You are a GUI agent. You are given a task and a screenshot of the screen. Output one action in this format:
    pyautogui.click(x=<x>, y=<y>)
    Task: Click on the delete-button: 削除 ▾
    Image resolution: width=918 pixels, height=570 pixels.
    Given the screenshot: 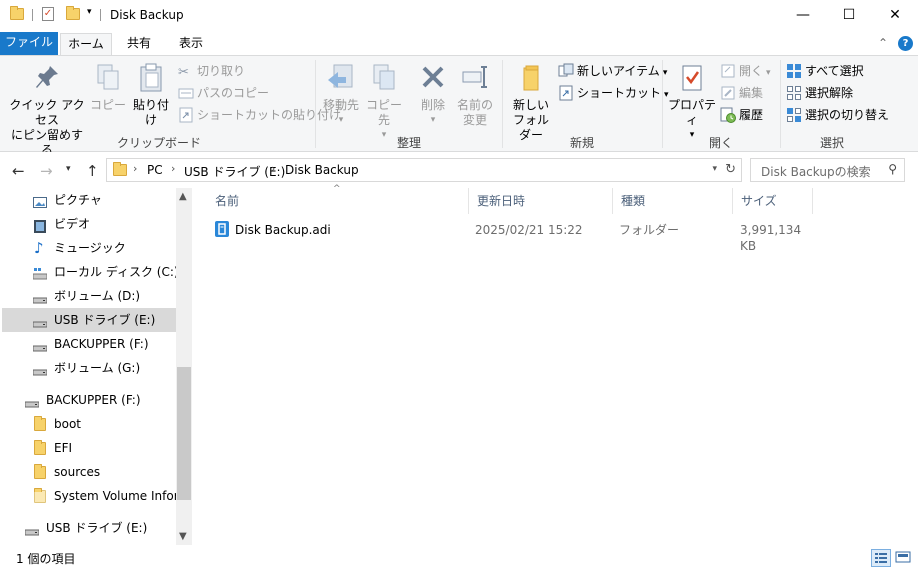 What is the action you would take?
    pyautogui.click(x=433, y=95)
    